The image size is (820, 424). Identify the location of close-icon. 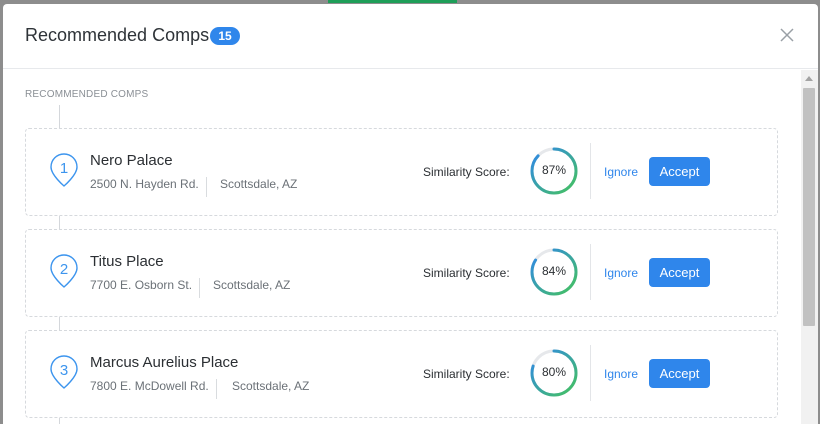
(787, 35).